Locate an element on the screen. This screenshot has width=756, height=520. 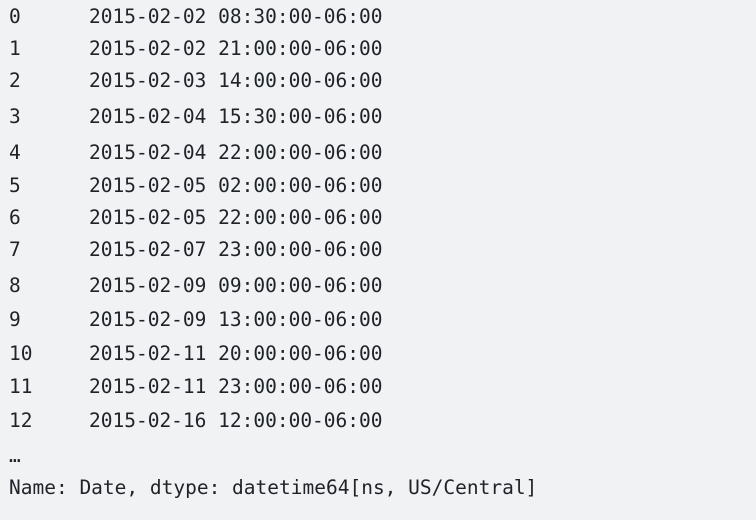
row-index: 2 is located at coordinates (15, 80).